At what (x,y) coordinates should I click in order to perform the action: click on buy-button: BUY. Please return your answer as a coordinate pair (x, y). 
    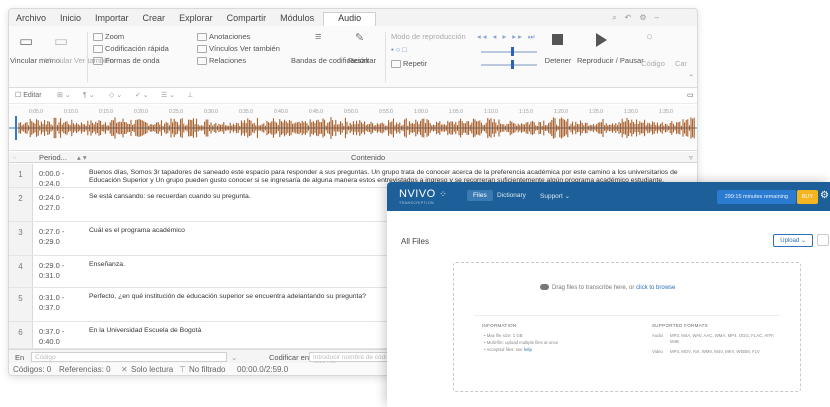
    Looking at the image, I should click on (807, 197).